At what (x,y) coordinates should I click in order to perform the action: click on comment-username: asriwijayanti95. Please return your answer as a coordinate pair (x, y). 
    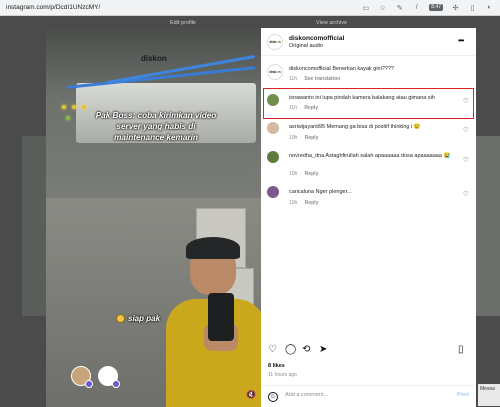
    Looking at the image, I should click on (307, 127).